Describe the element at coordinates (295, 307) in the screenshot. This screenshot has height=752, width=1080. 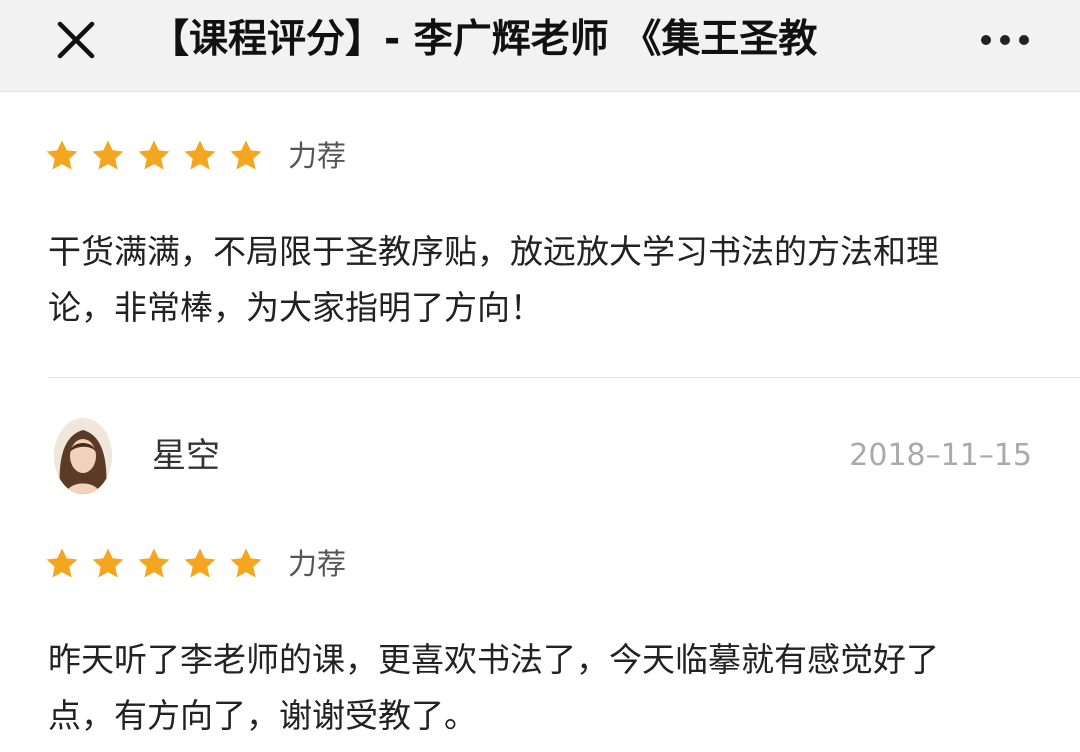
I see `review-text-line: 论，非常棒，为大家指明了方向！` at that location.